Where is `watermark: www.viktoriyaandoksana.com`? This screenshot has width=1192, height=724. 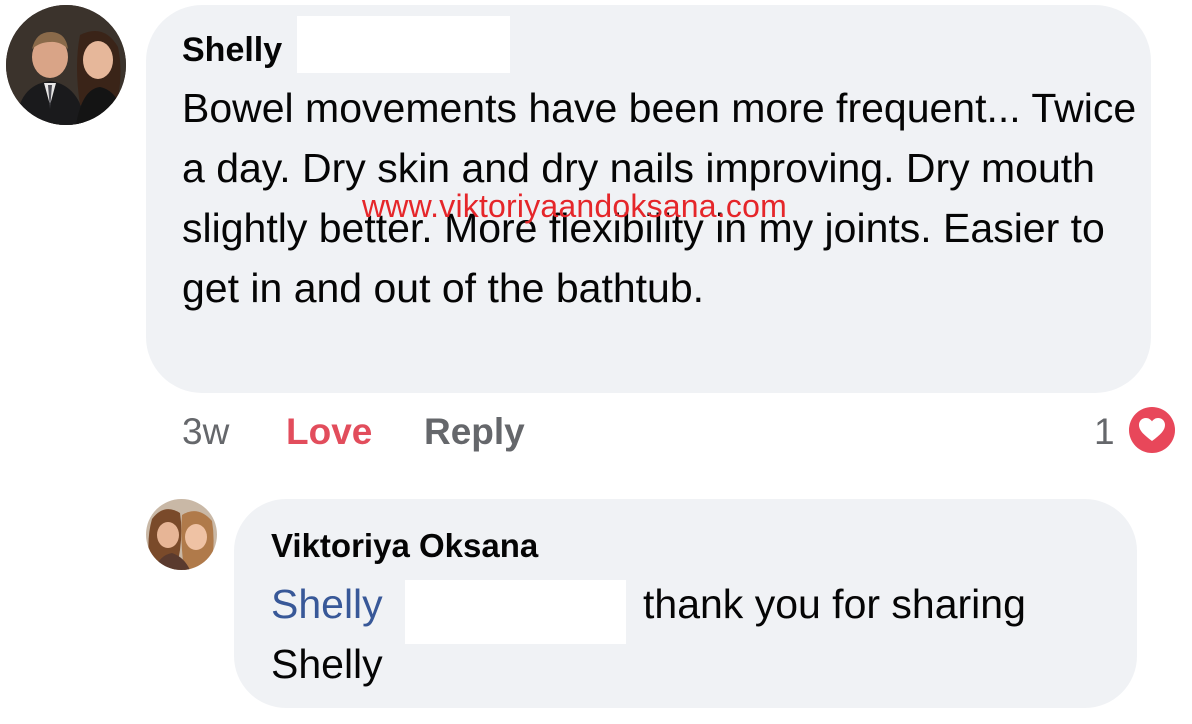
watermark: www.viktoriyaandoksana.com is located at coordinates (574, 206).